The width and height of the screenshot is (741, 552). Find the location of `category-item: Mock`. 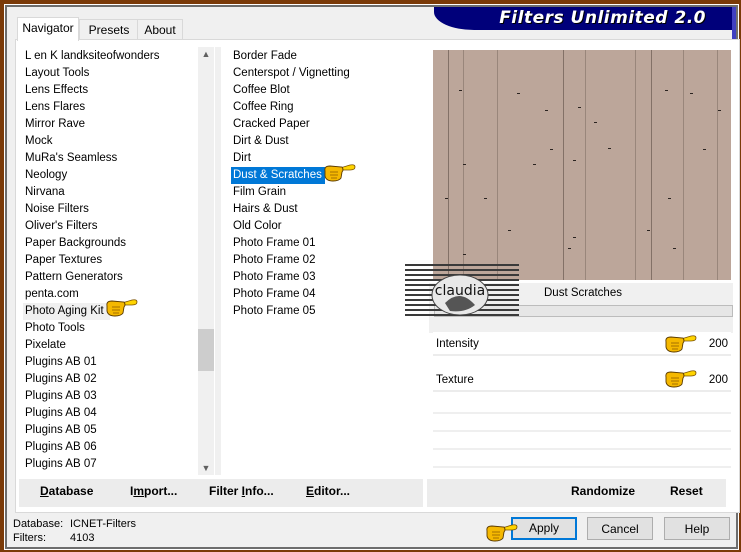

category-item: Mock is located at coordinates (110, 141).